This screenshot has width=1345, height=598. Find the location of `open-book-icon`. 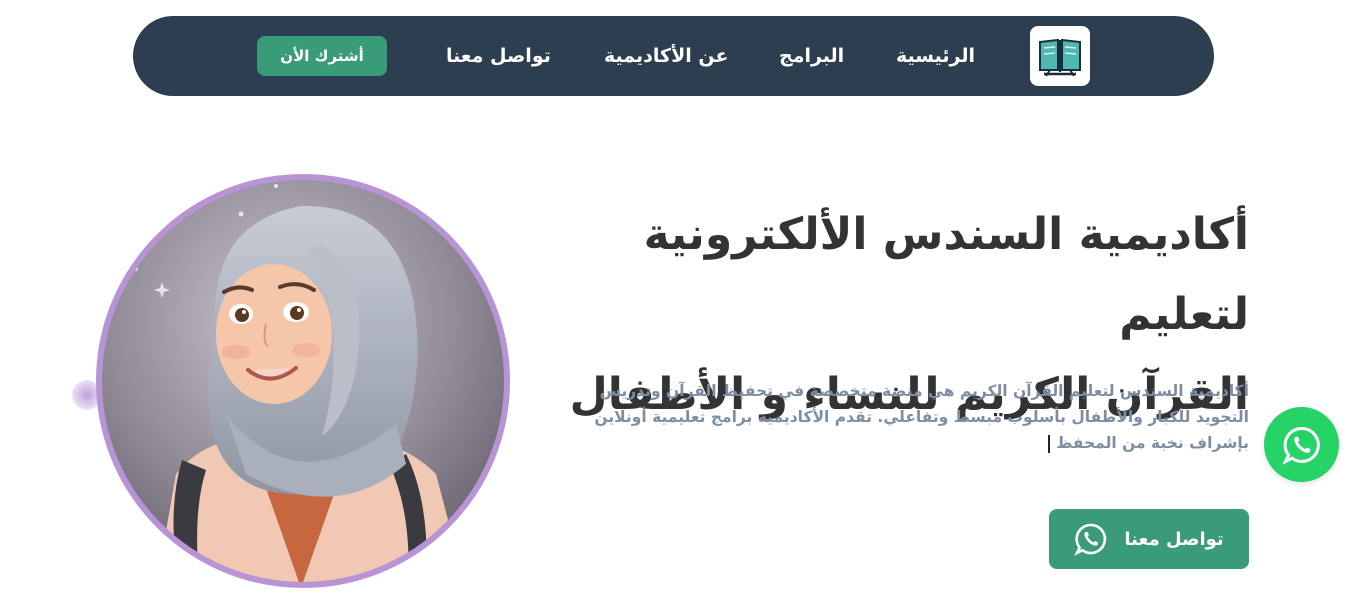

open-book-icon is located at coordinates (1060, 57).